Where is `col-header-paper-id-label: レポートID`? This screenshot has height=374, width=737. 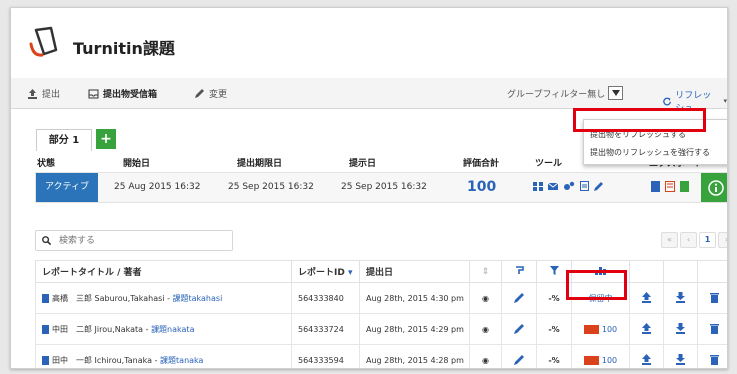
col-header-paper-id-label: レポートID is located at coordinates (321, 273).